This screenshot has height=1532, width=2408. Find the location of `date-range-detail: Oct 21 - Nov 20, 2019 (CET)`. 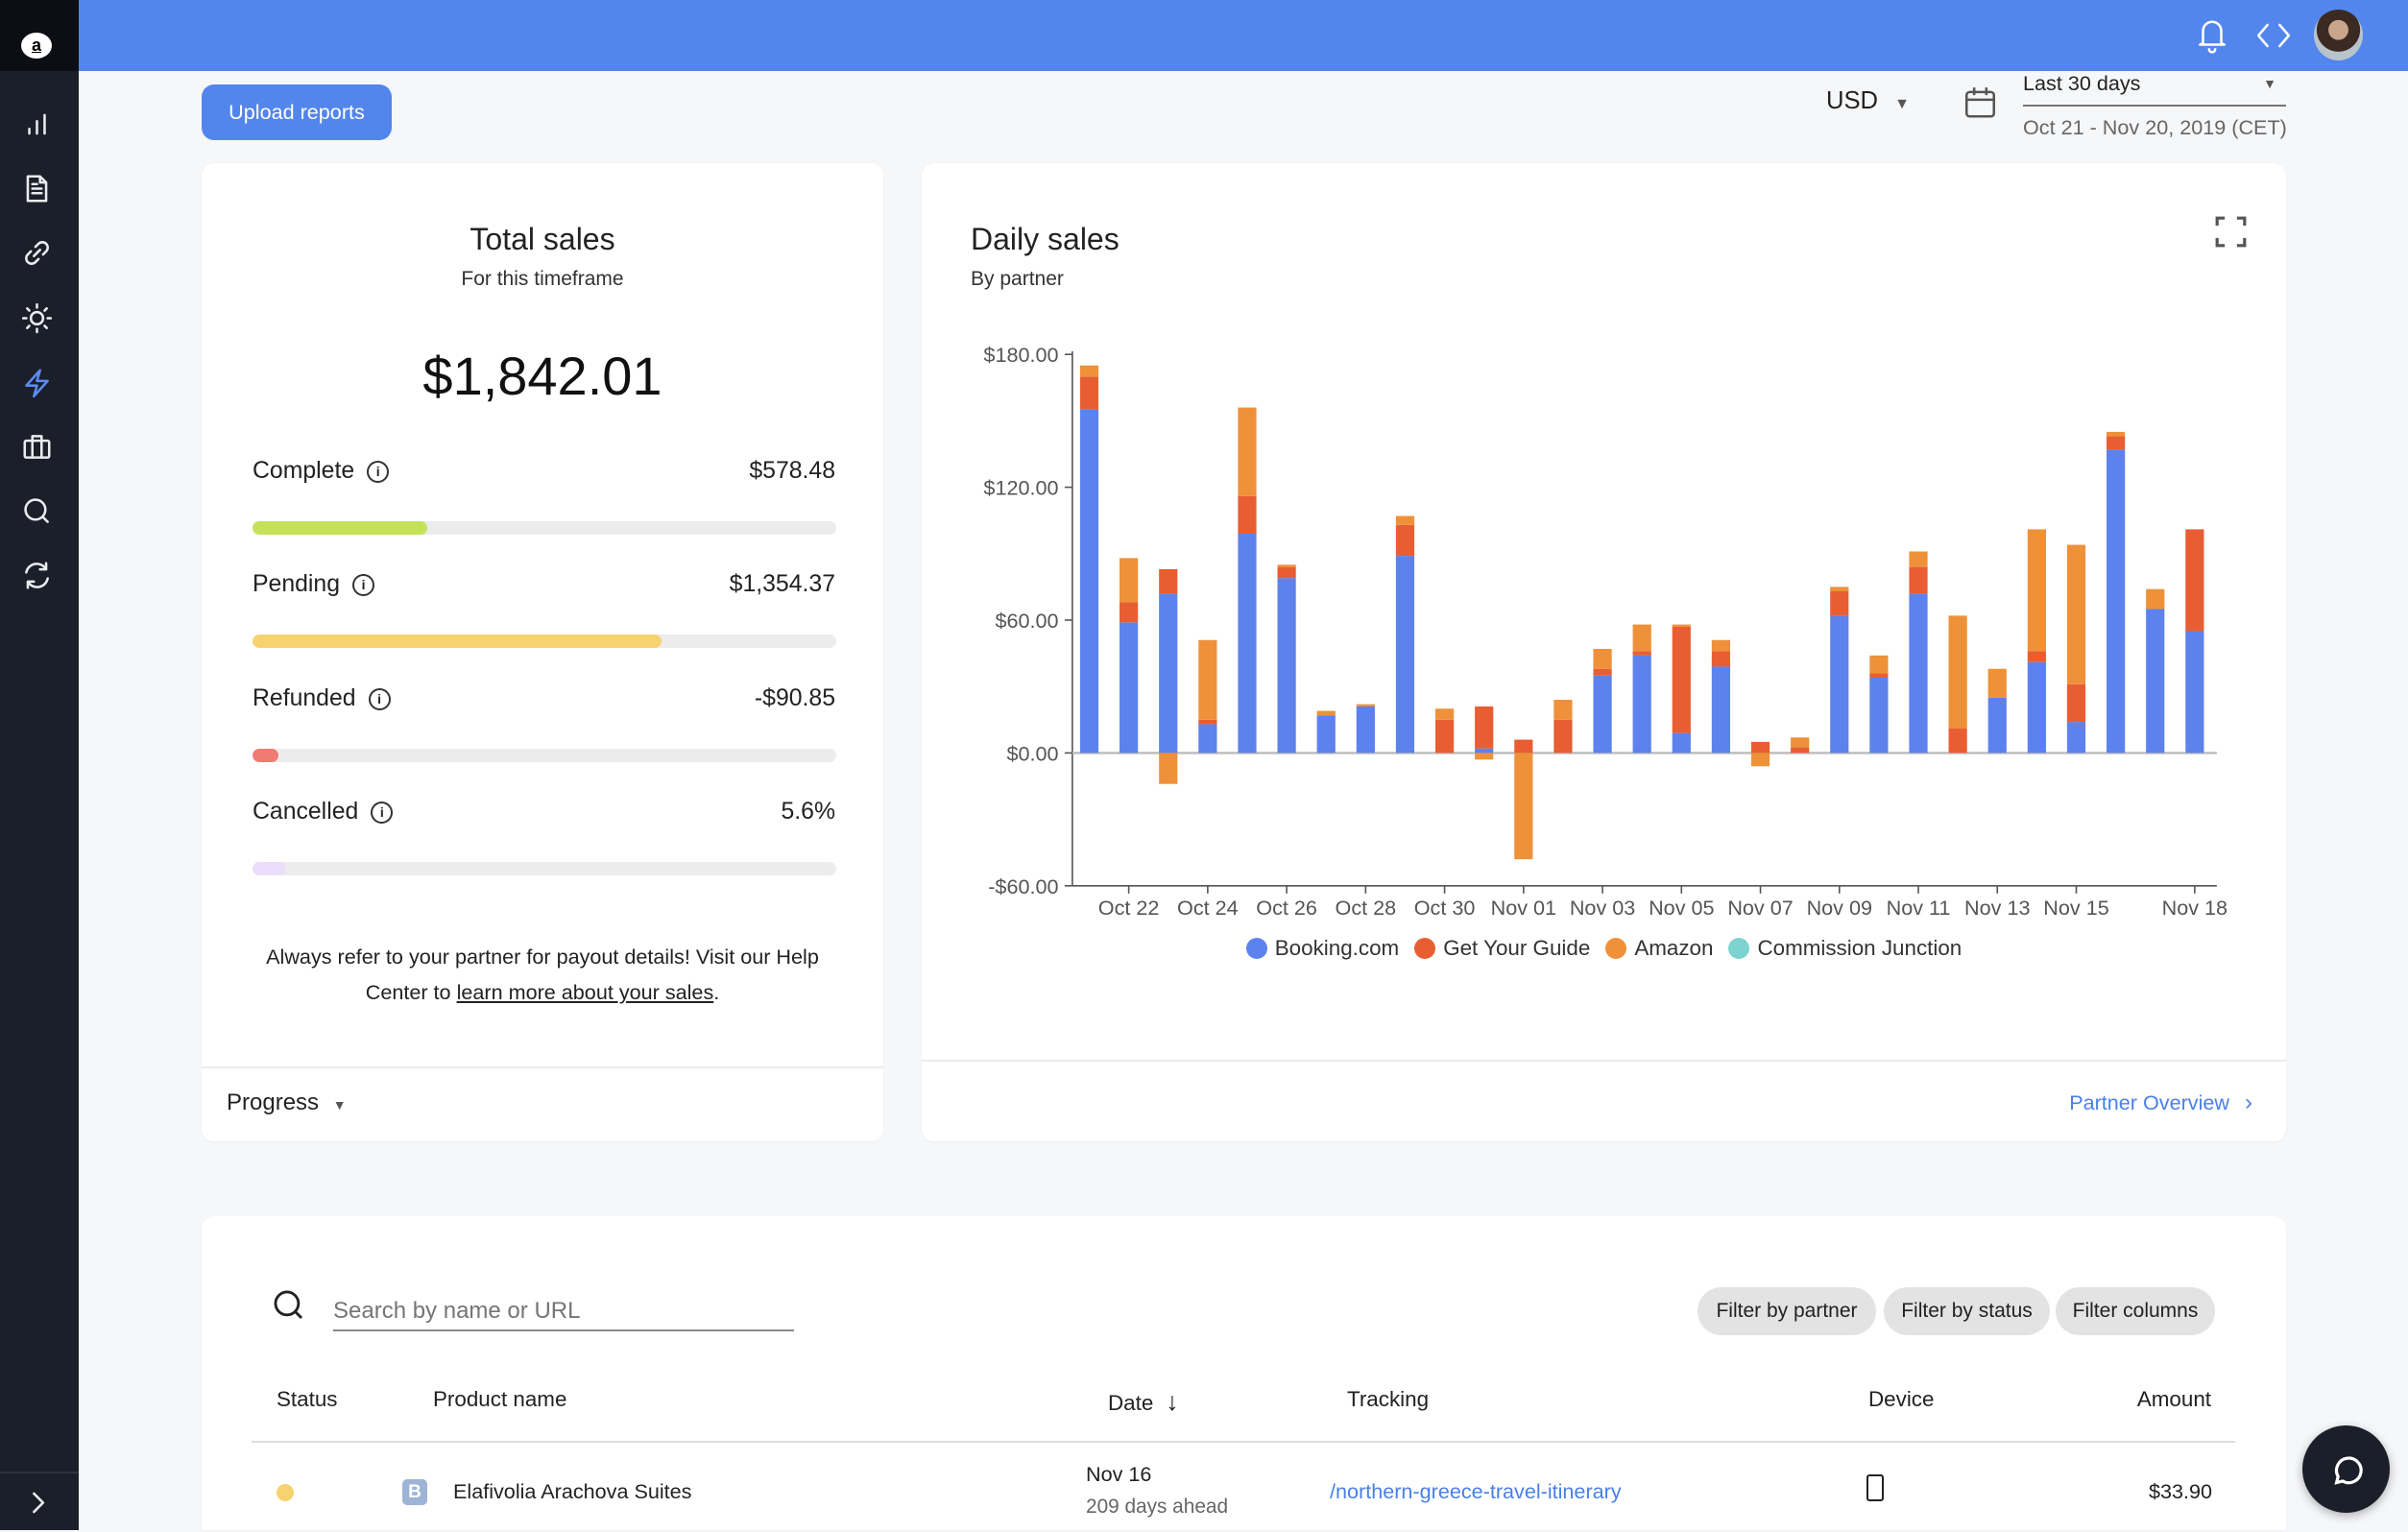

date-range-detail: Oct 21 - Nov 20, 2019 (CET) is located at coordinates (2155, 127).